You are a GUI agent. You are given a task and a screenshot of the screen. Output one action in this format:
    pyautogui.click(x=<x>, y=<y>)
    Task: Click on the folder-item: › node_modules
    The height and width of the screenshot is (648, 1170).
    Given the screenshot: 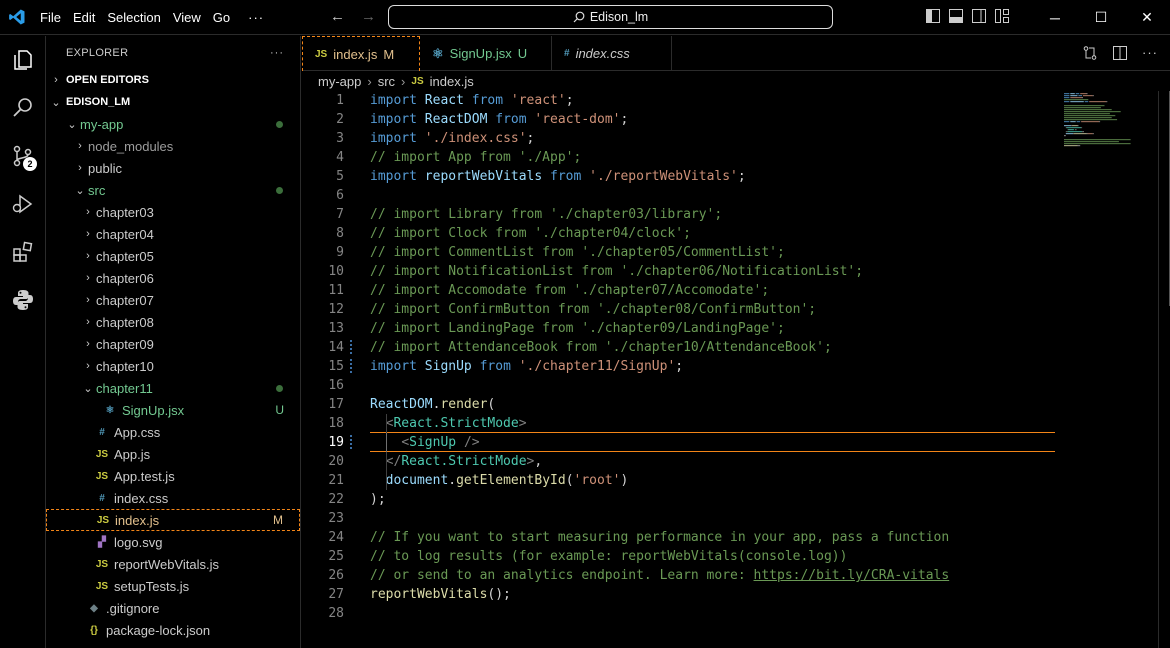 What is the action you would take?
    pyautogui.click(x=173, y=146)
    